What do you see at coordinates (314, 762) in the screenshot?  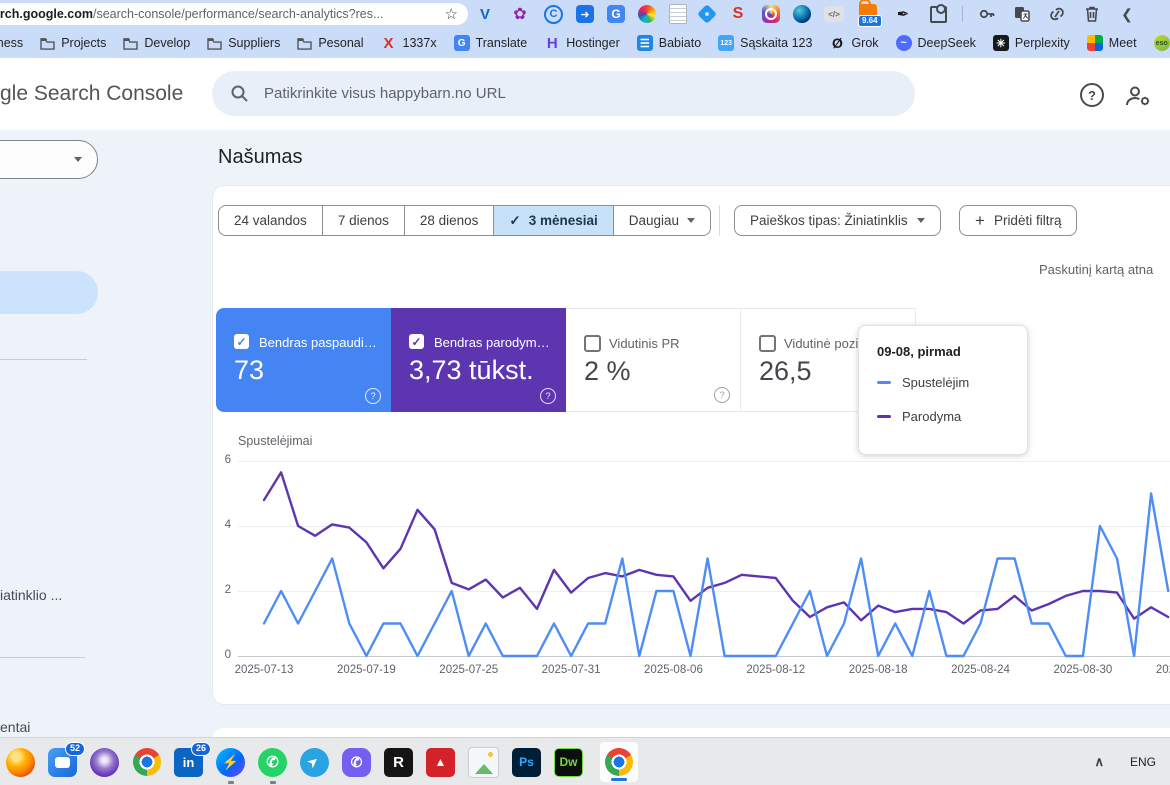 I see `telegram-icon: ➤` at bounding box center [314, 762].